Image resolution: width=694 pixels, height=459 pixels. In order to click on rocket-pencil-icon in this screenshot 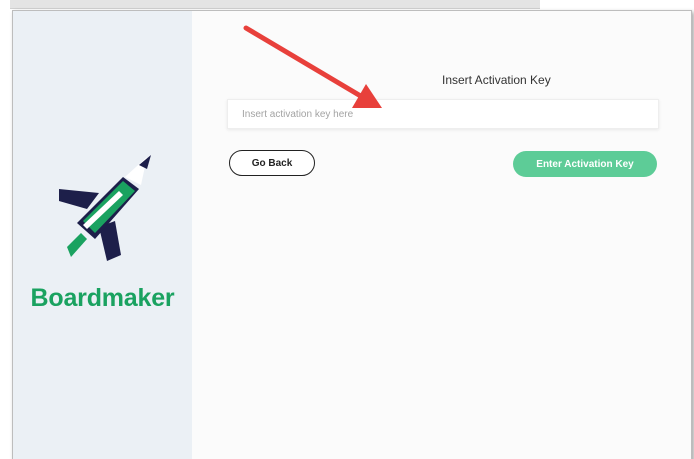, I will do `click(105, 208)`.